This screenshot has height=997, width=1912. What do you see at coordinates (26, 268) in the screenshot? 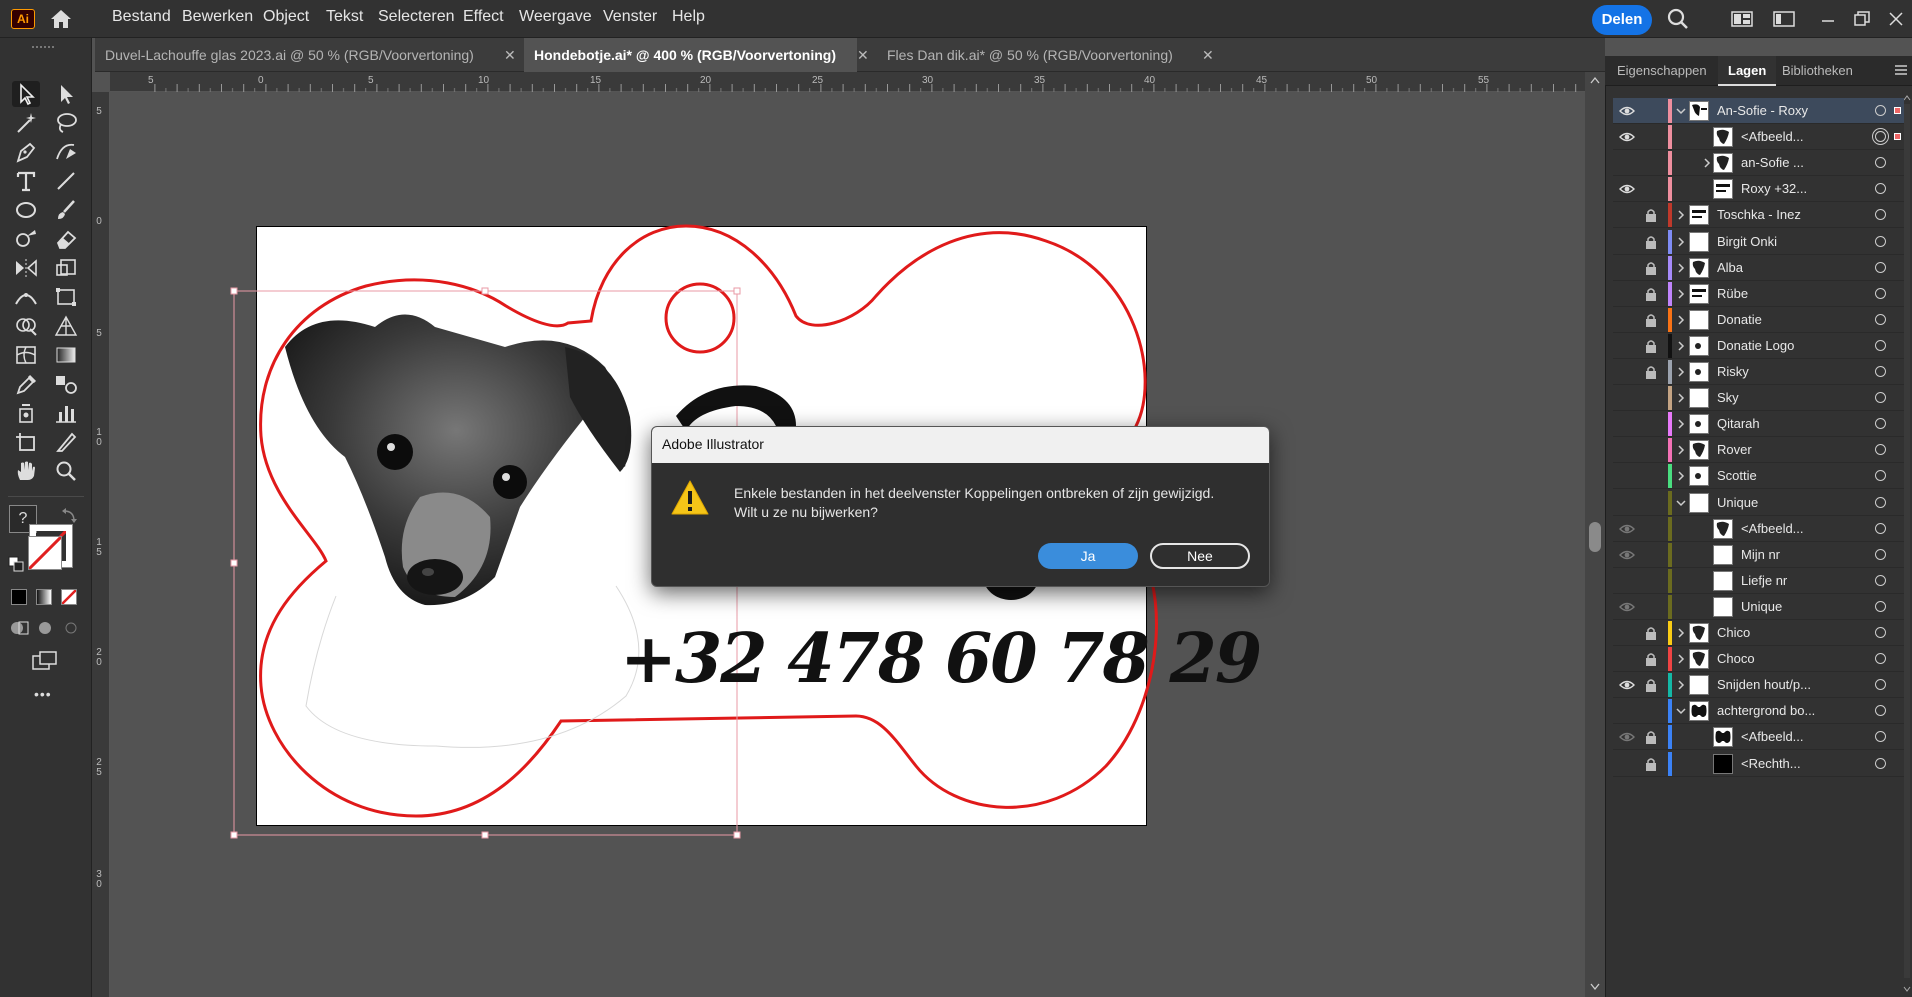
I see `reflect-tool-icon` at bounding box center [26, 268].